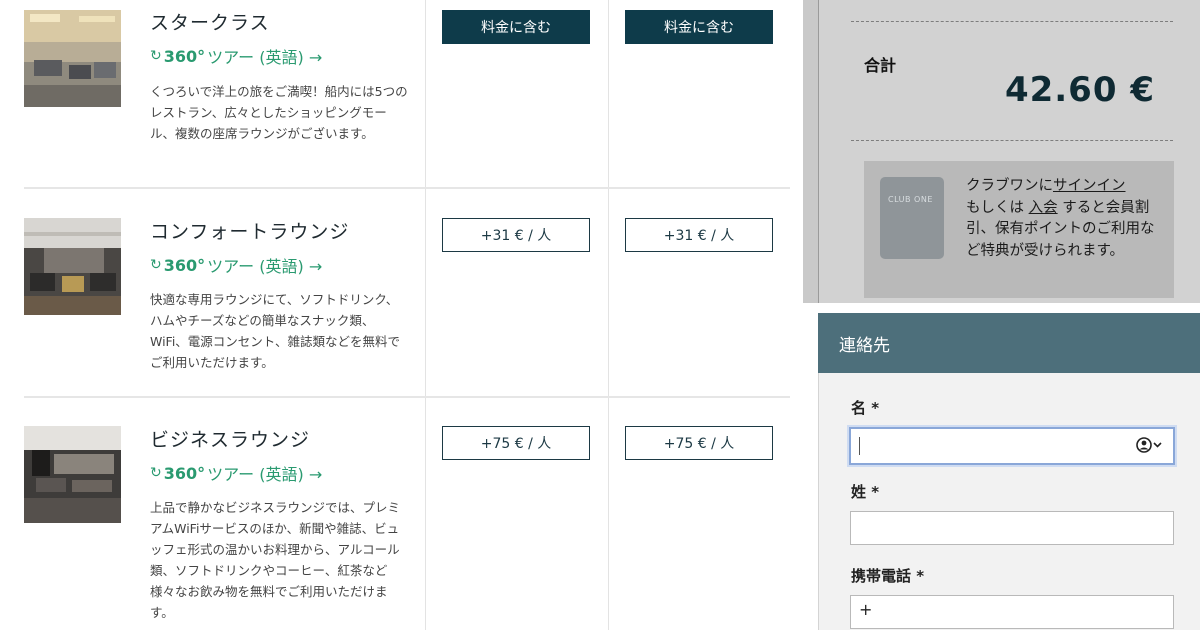 The width and height of the screenshot is (1200, 630). I want to click on business-lounge-photo, so click(72, 474).